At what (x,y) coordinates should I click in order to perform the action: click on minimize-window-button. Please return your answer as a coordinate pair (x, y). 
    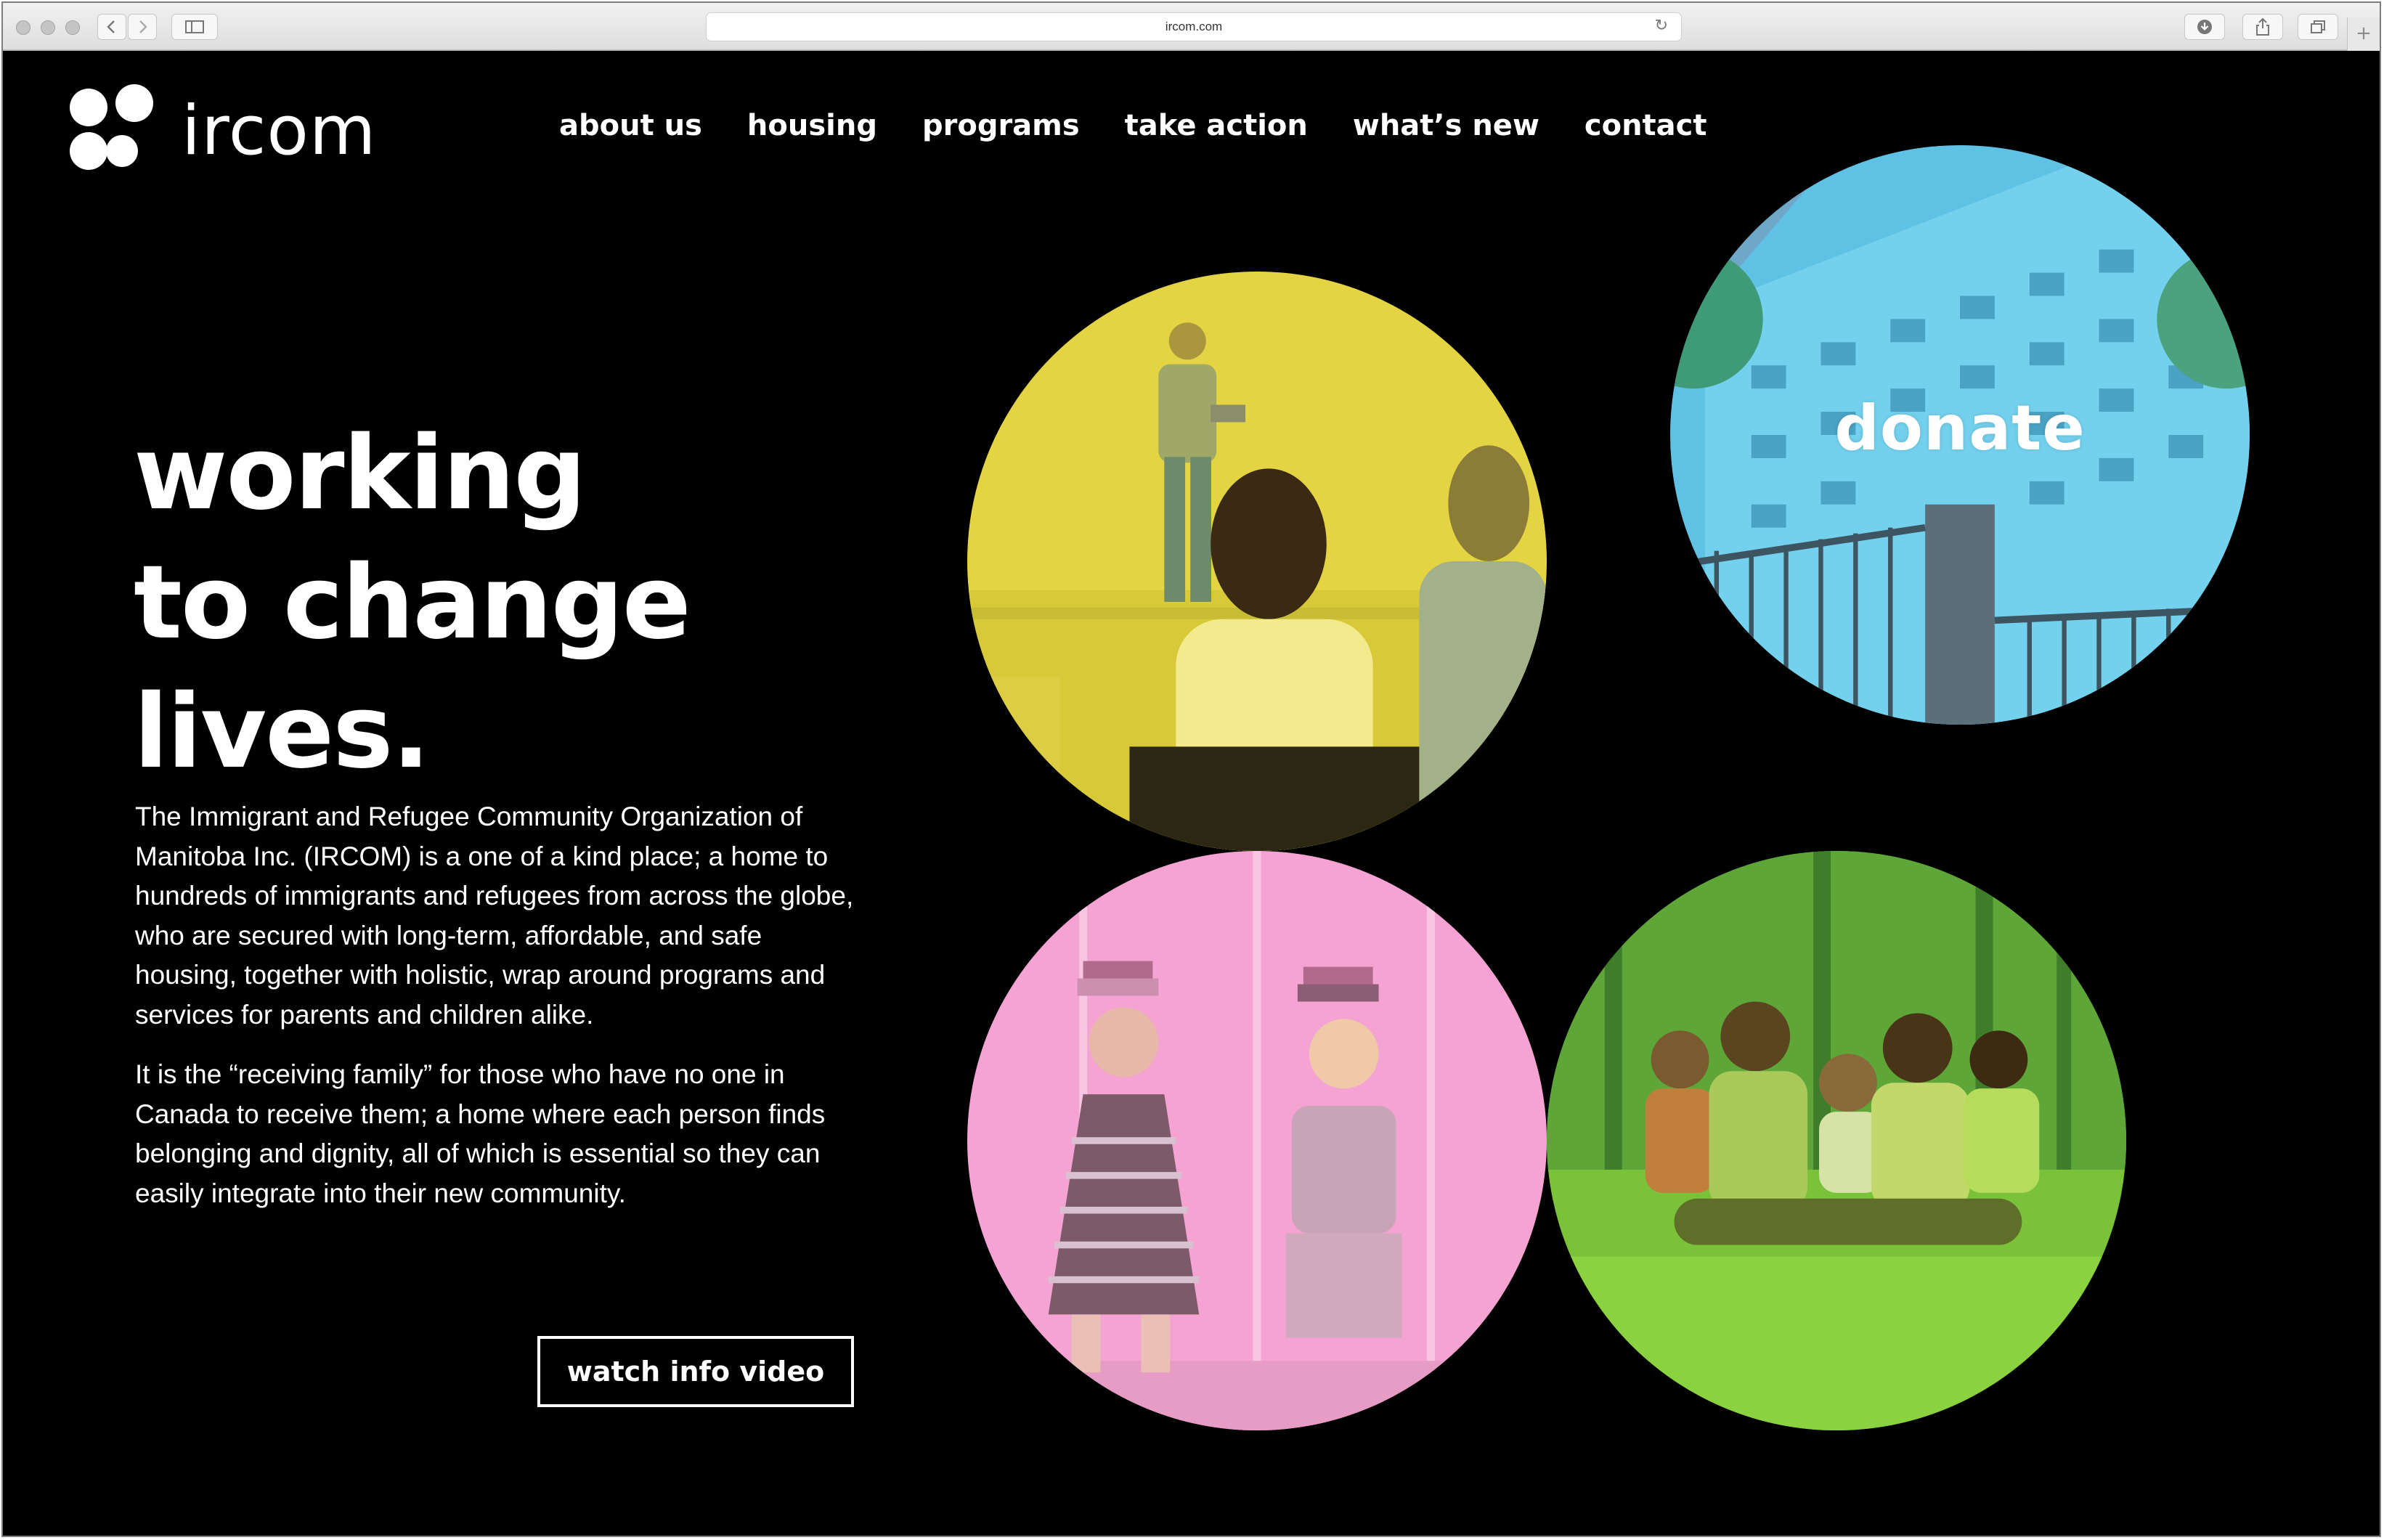
    Looking at the image, I should click on (48, 27).